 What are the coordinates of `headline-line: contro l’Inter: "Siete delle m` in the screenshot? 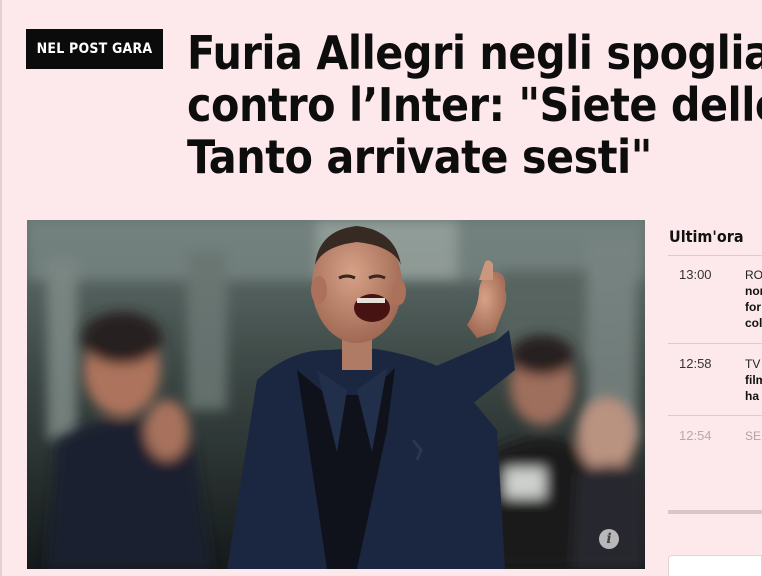 It's located at (474, 105).